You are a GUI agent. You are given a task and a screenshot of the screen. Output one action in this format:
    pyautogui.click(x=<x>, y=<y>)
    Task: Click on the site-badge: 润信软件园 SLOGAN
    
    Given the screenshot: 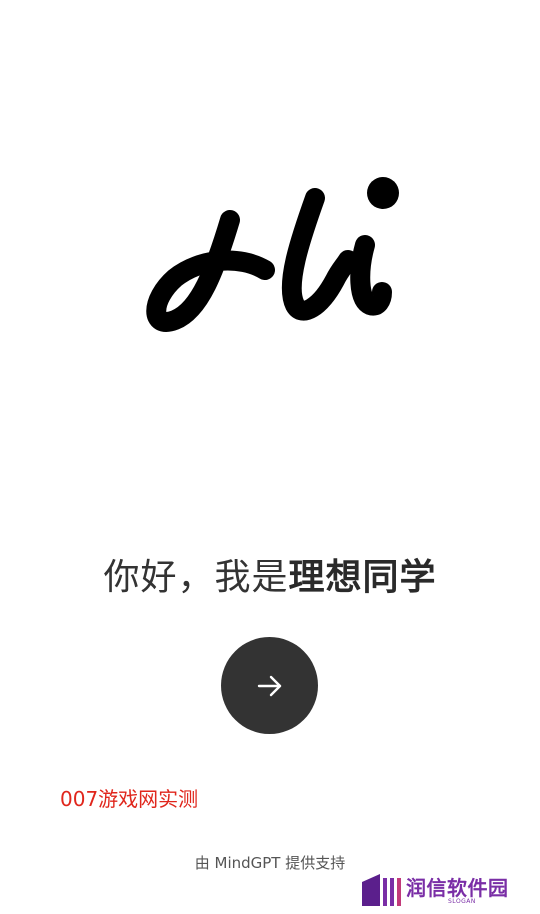 What is the action you would take?
    pyautogui.click(x=445, y=890)
    